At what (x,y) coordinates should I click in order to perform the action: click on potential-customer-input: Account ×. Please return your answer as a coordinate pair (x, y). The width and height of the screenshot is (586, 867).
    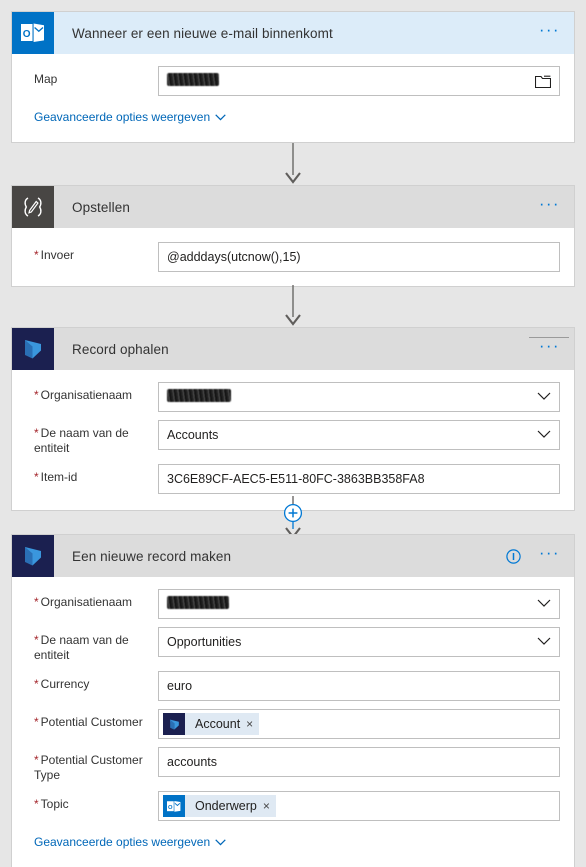
    Looking at the image, I should click on (359, 724).